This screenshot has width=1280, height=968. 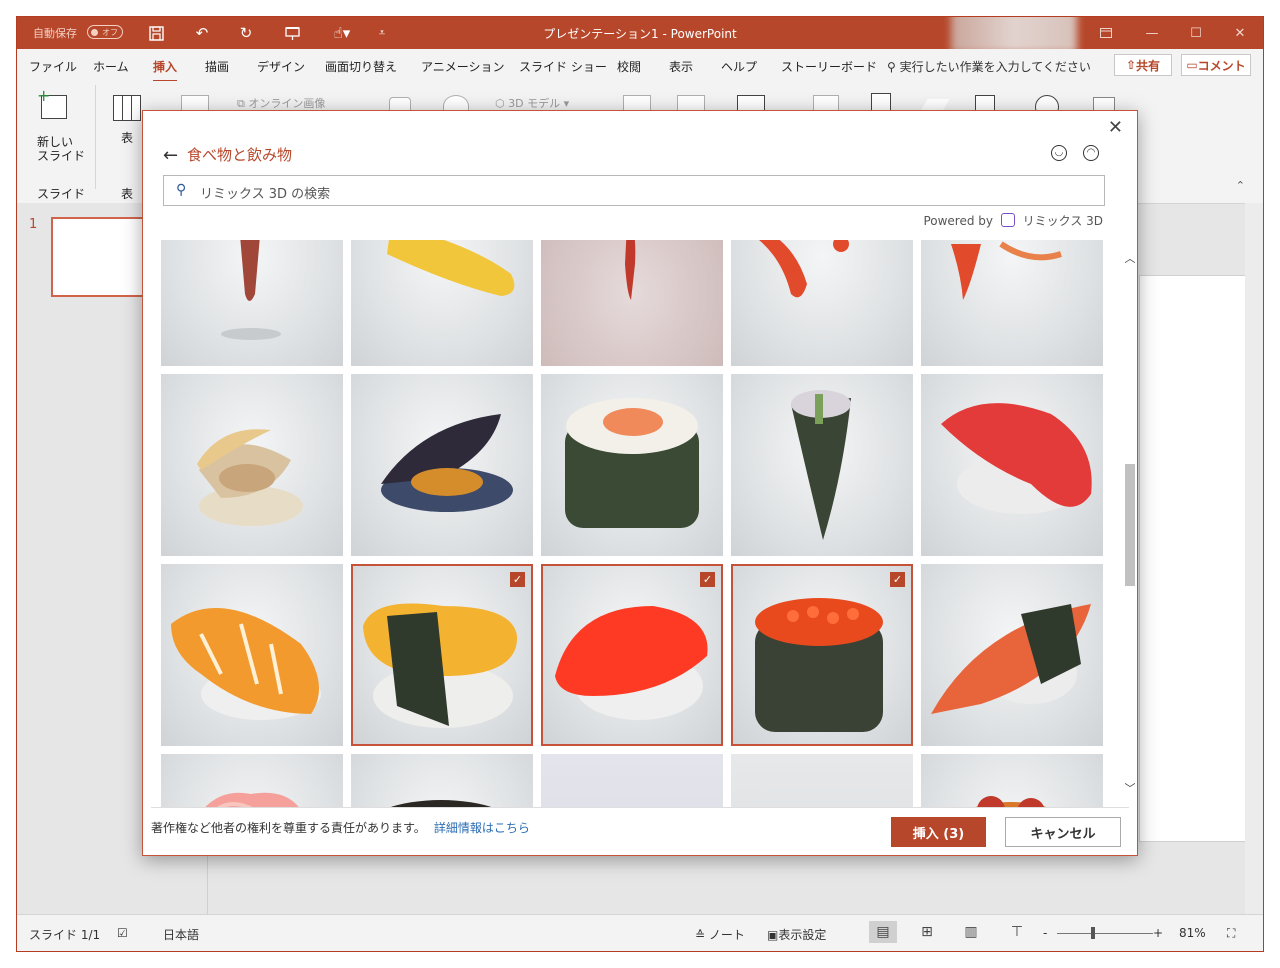 What do you see at coordinates (938, 832) in the screenshot?
I see `insert-button: 挿入 (3)` at bounding box center [938, 832].